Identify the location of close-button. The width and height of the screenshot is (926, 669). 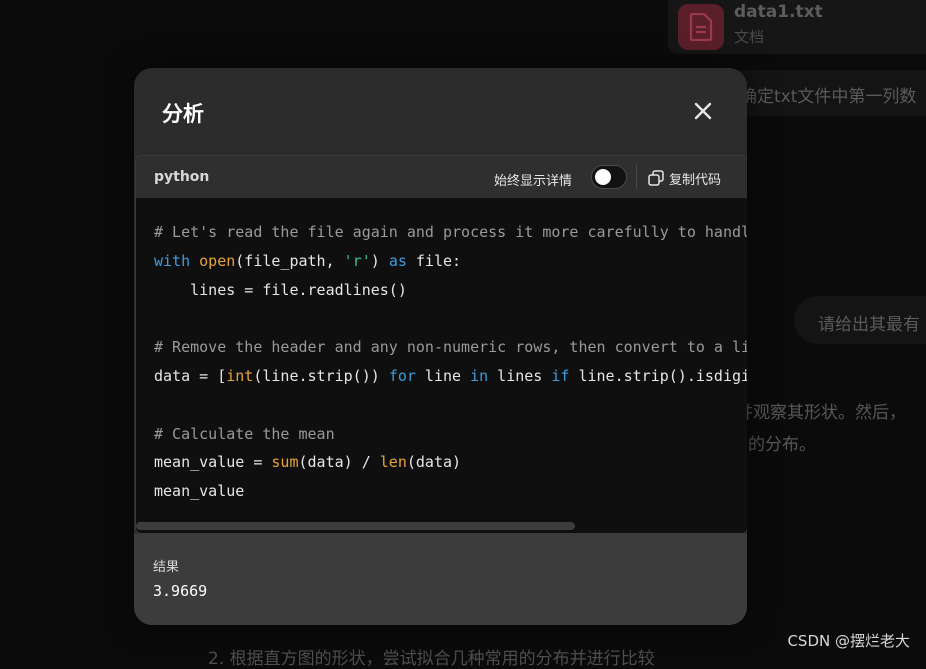
(703, 111).